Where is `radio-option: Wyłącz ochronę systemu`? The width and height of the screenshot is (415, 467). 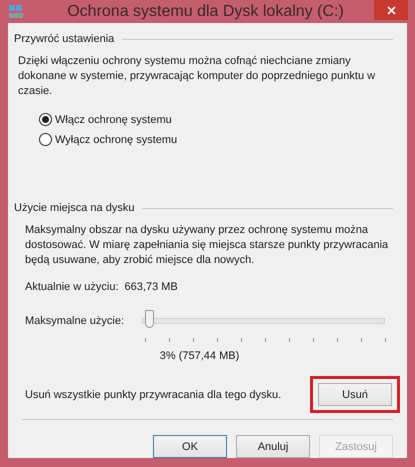 radio-option: Wyłącz ochronę systemu is located at coordinates (223, 139).